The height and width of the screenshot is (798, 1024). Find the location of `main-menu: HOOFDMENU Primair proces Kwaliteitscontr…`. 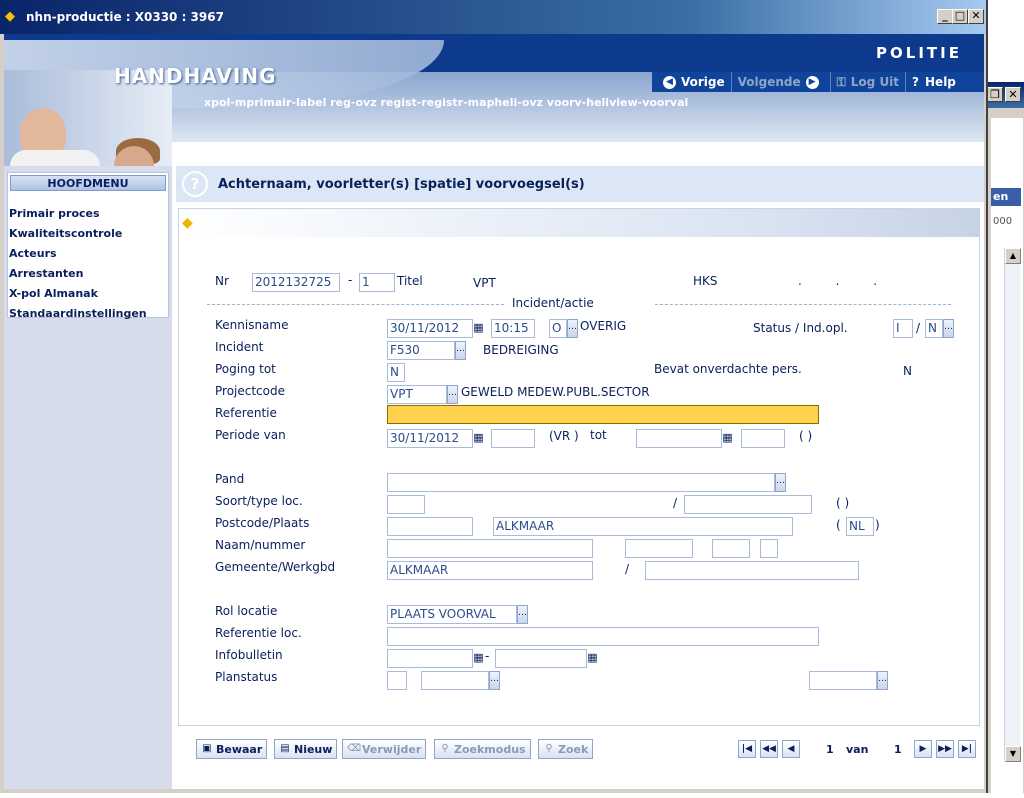

main-menu: HOOFDMENU Primair proces Kwaliteitscontr… is located at coordinates (88, 246).